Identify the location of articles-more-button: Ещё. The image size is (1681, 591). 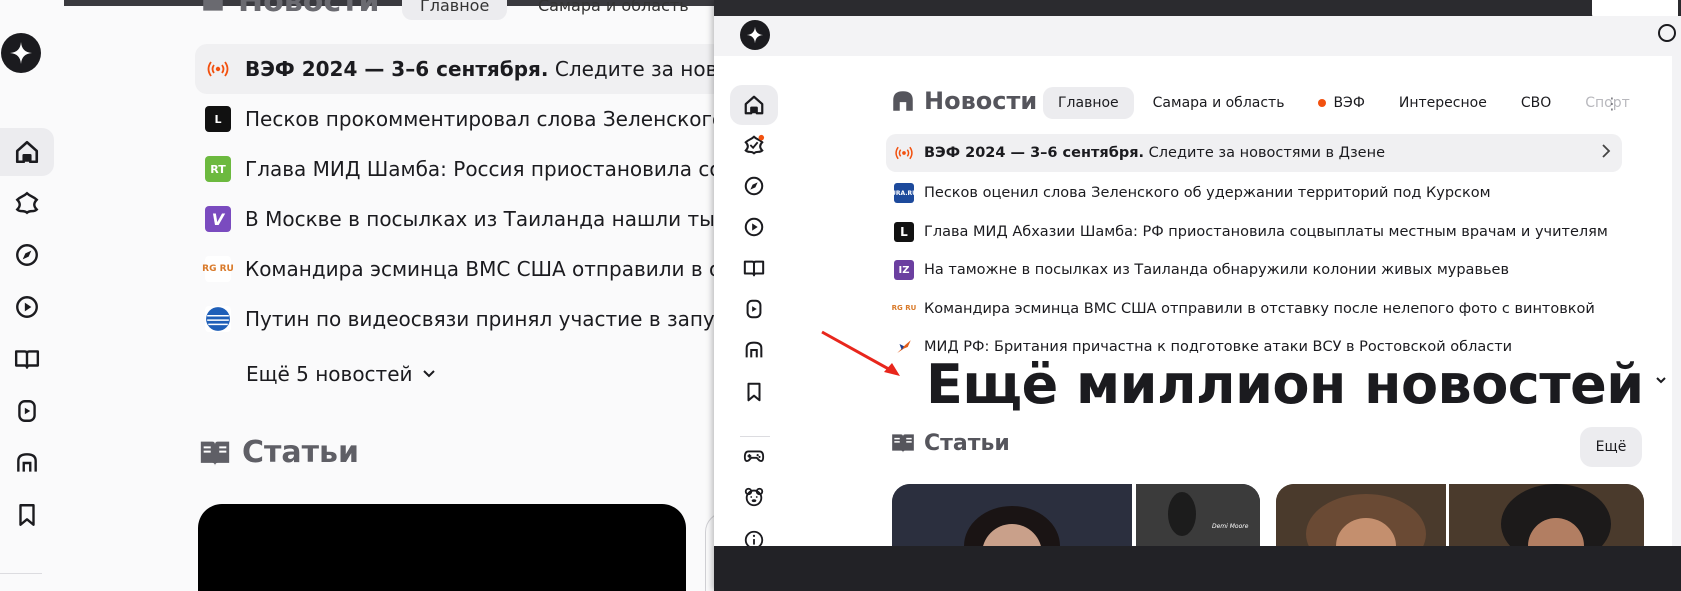
(1611, 447).